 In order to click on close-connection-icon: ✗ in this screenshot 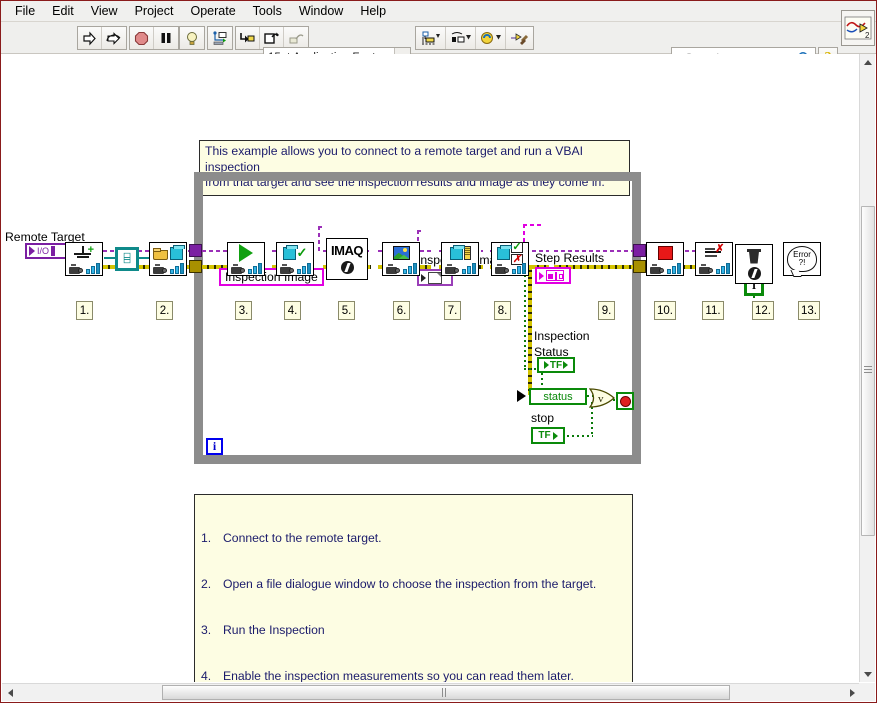, I will do `click(714, 252)`.